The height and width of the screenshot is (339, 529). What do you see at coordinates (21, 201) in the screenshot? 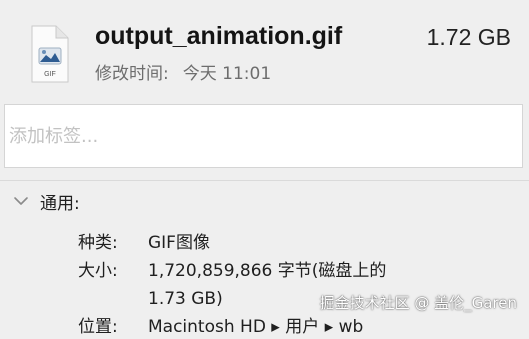
I see `chevron-down-icon` at bounding box center [21, 201].